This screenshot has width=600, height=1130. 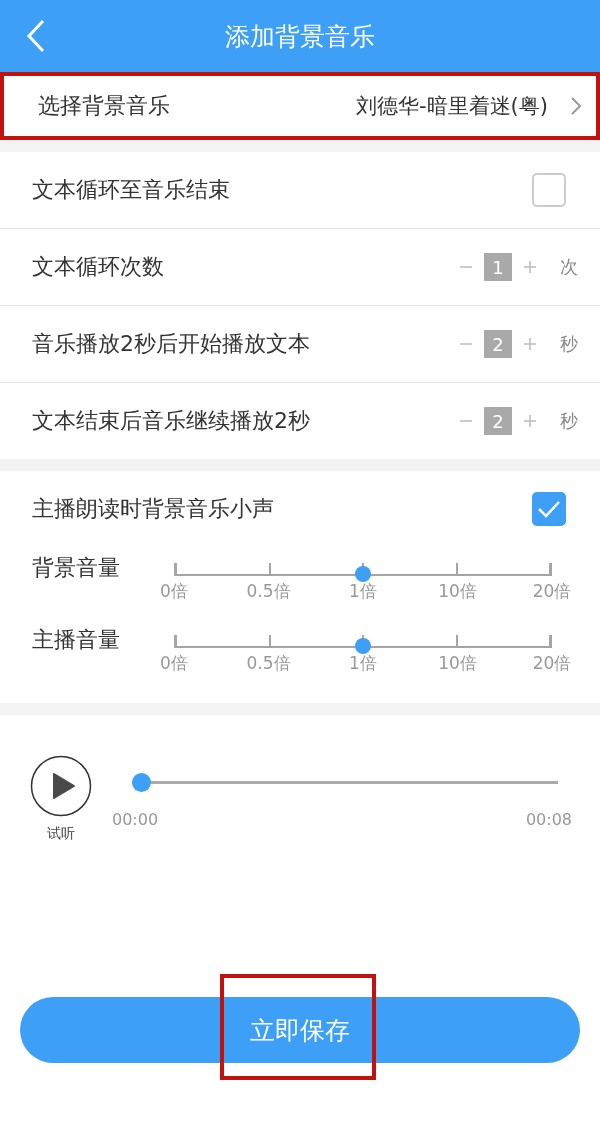 I want to click on row-label: 文本结束后音乐继续播放2秒, so click(x=171, y=421).